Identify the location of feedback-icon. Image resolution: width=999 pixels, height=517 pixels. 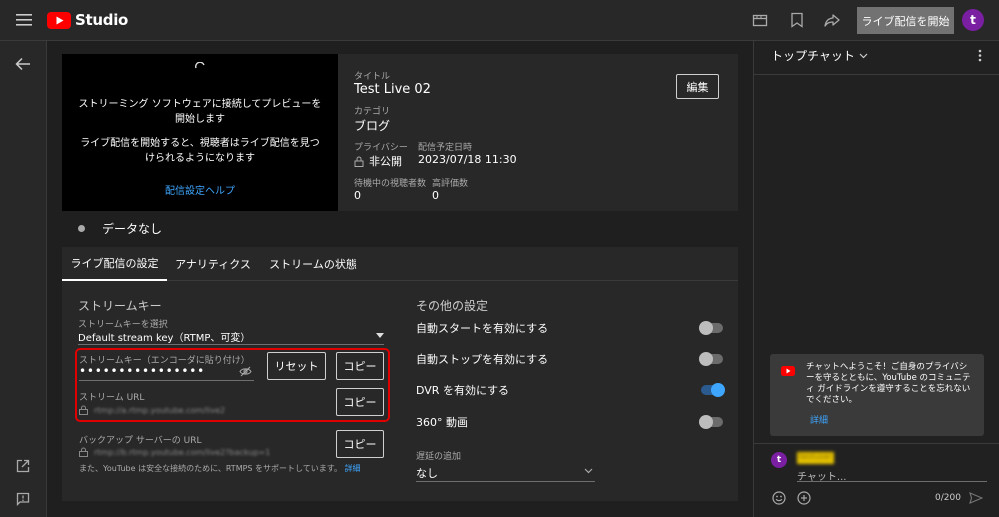
(23, 499).